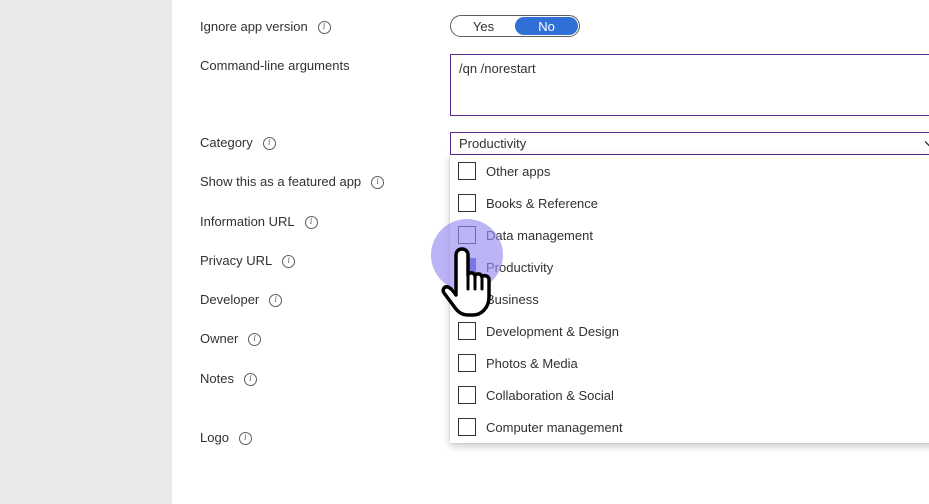  What do you see at coordinates (689, 331) in the screenshot?
I see `category-option-development-design: Development & Design` at bounding box center [689, 331].